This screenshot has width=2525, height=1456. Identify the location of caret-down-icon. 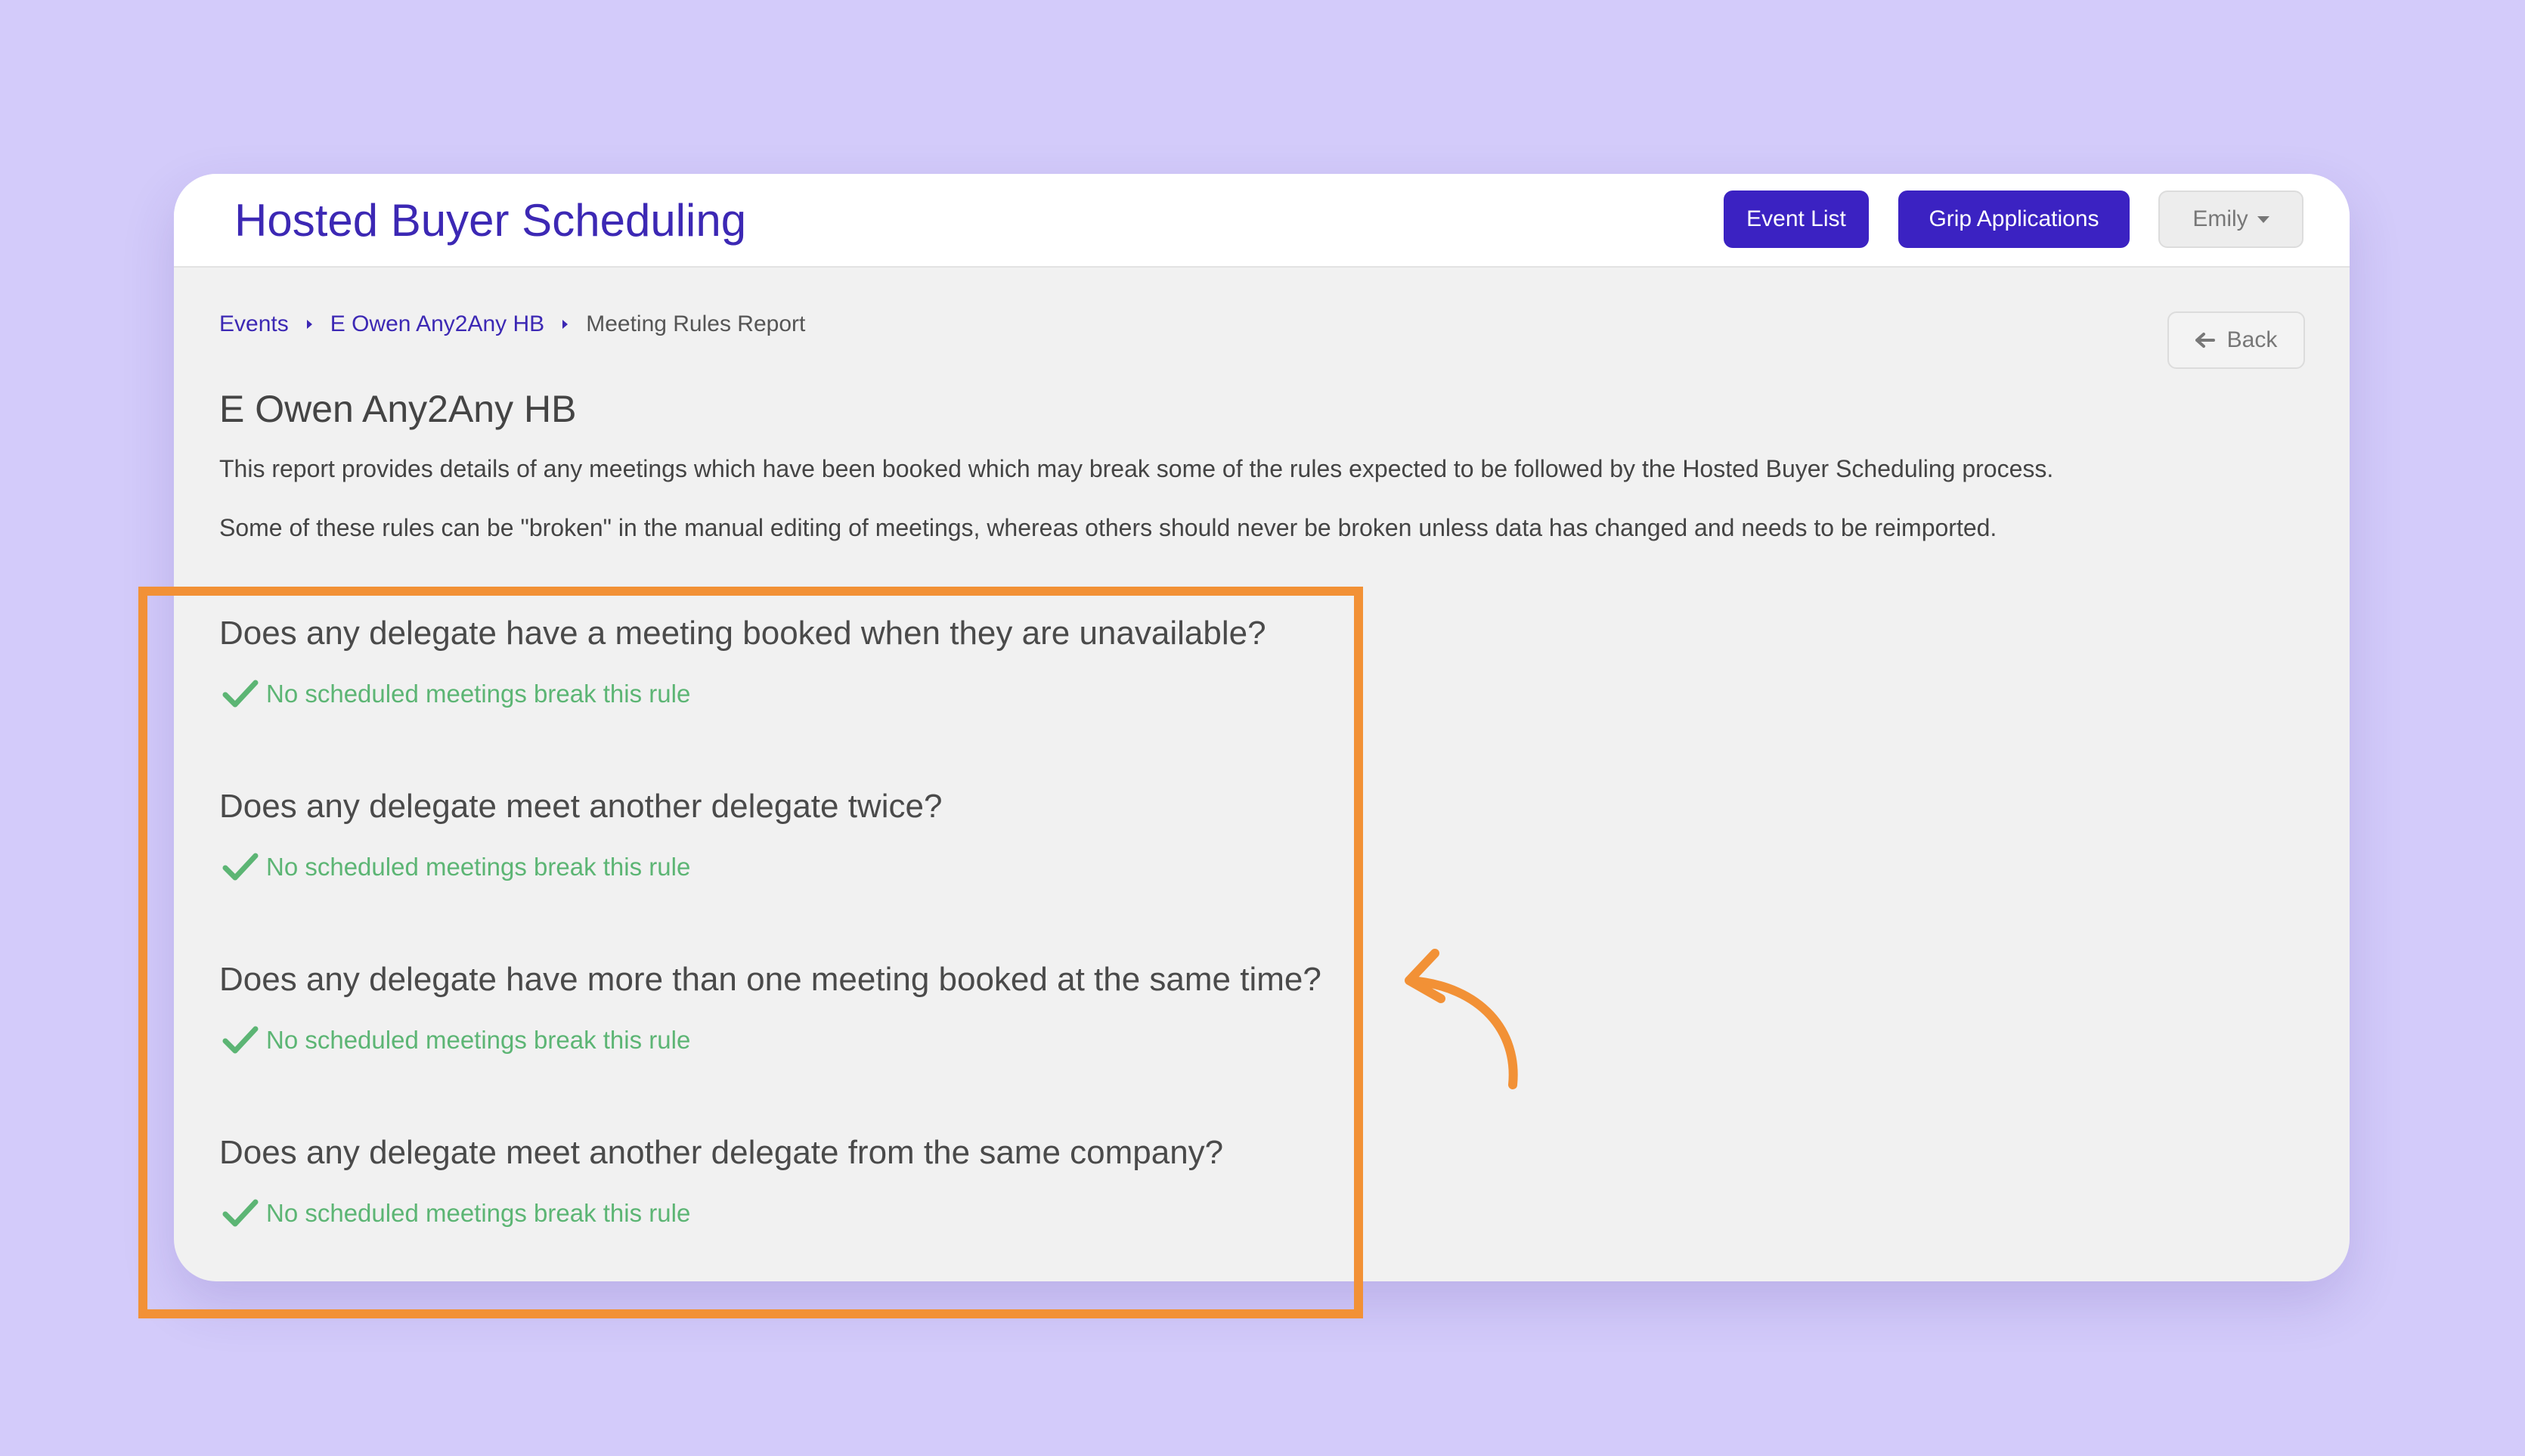
(2263, 219).